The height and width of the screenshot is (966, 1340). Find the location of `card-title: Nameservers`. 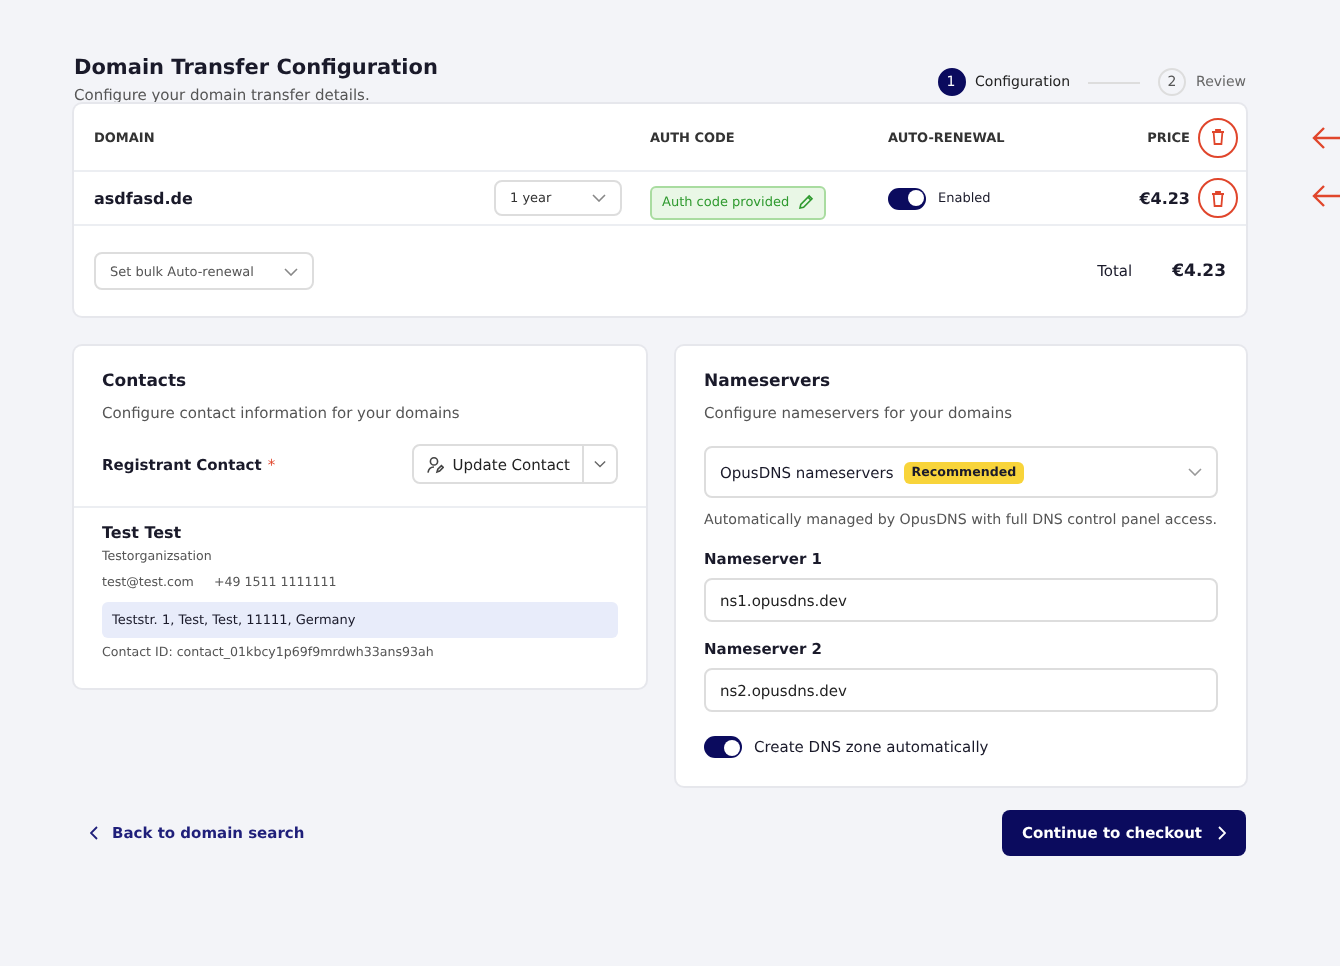

card-title: Nameservers is located at coordinates (768, 382).